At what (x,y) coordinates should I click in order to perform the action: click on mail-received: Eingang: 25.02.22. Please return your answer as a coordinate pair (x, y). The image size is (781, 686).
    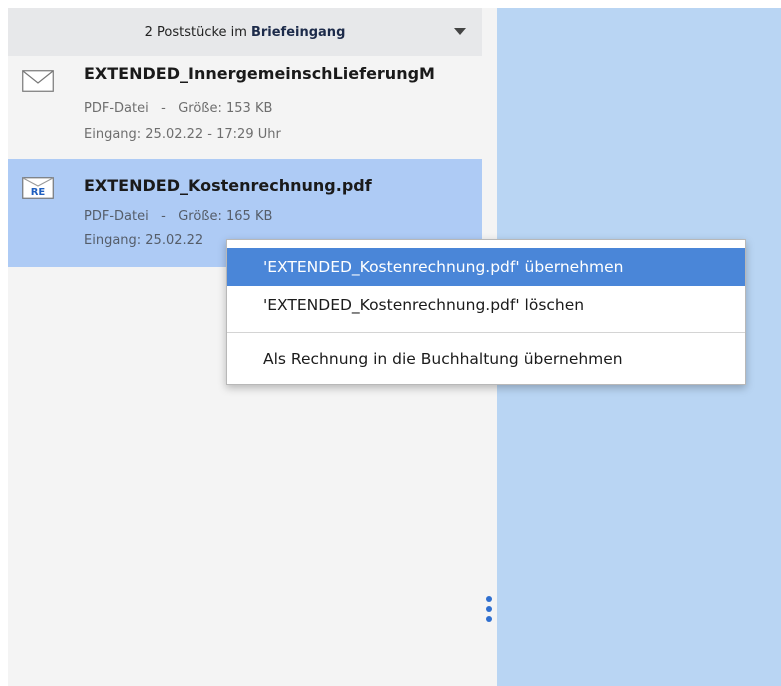
    Looking at the image, I should click on (144, 240).